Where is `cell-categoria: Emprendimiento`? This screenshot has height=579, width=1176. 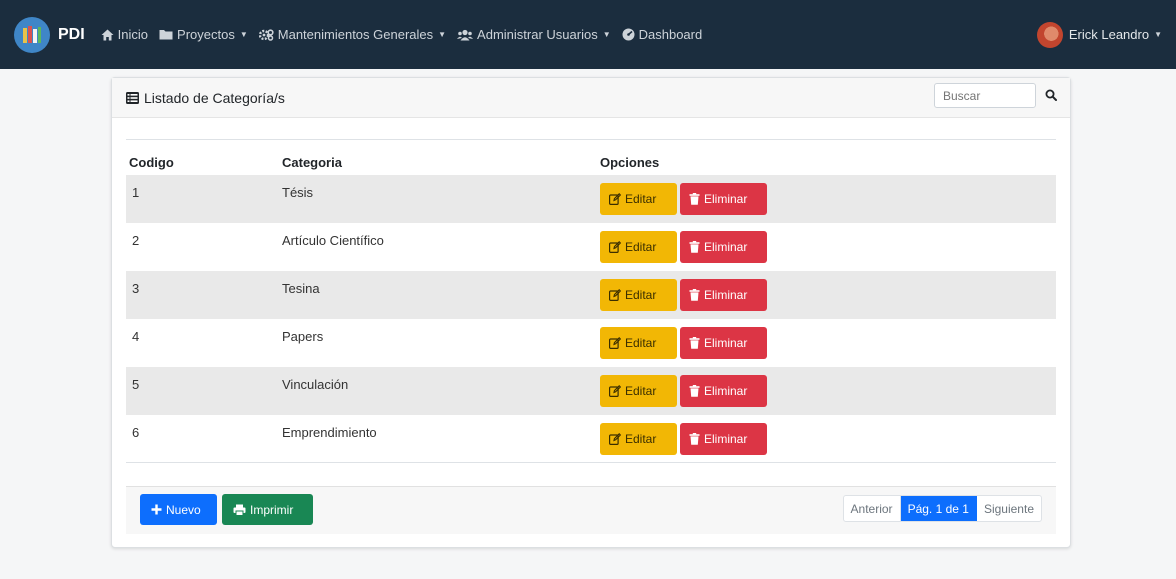 cell-categoria: Emprendimiento is located at coordinates (441, 438).